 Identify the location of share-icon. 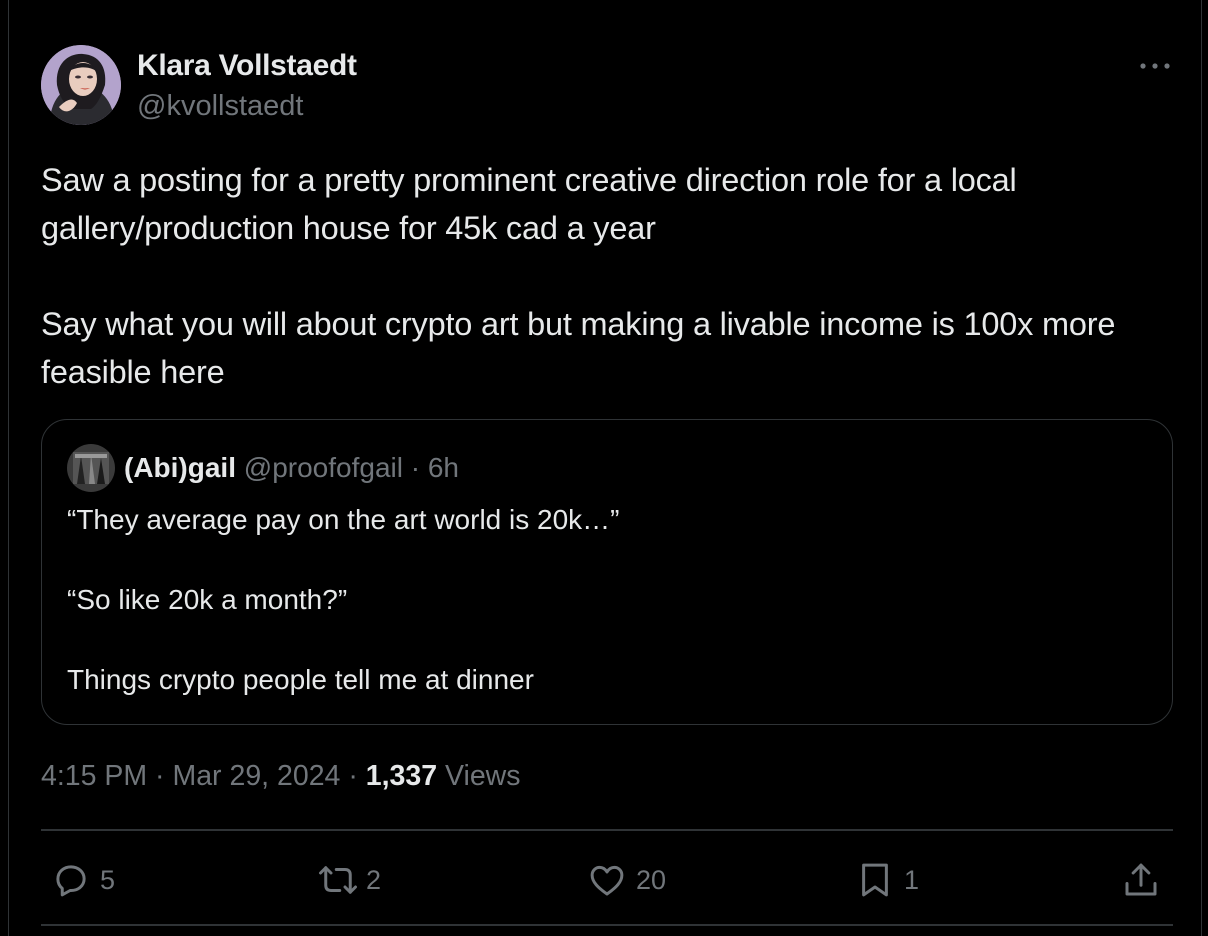
(1141, 879).